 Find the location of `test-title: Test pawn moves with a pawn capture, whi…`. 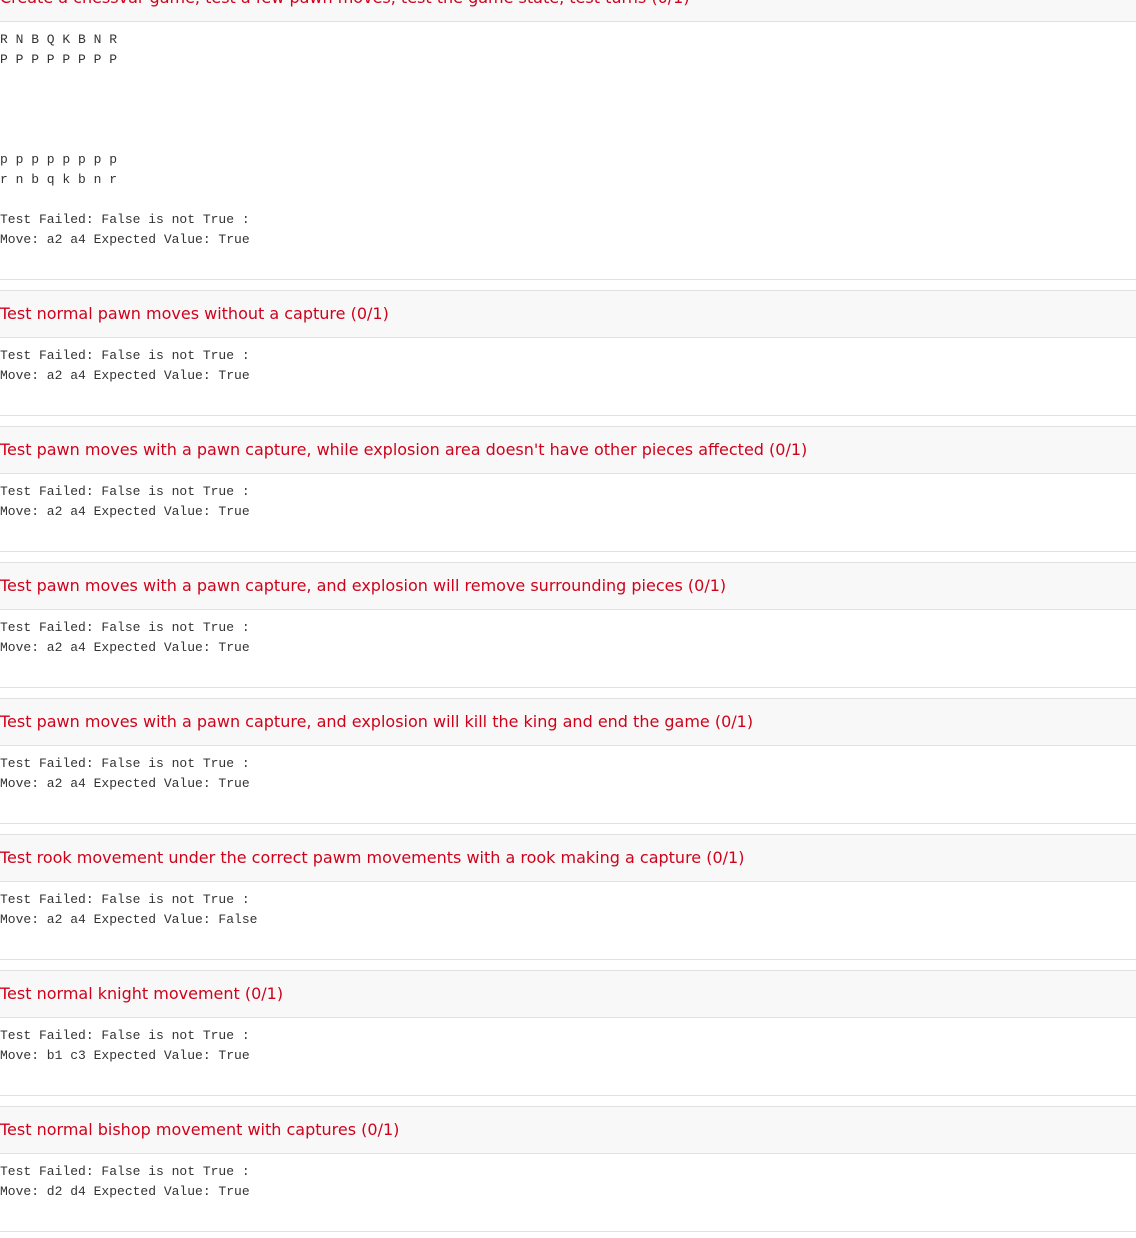

test-title: Test pawn moves with a pawn capture, whi… is located at coordinates (404, 449).